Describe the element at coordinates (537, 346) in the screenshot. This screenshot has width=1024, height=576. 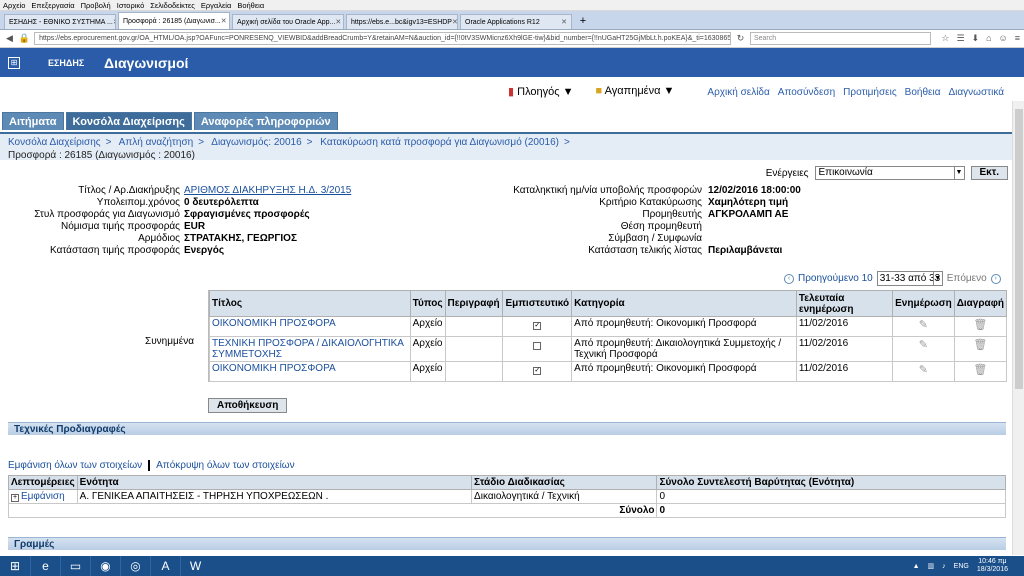
I see `confidential-checkbox` at that location.